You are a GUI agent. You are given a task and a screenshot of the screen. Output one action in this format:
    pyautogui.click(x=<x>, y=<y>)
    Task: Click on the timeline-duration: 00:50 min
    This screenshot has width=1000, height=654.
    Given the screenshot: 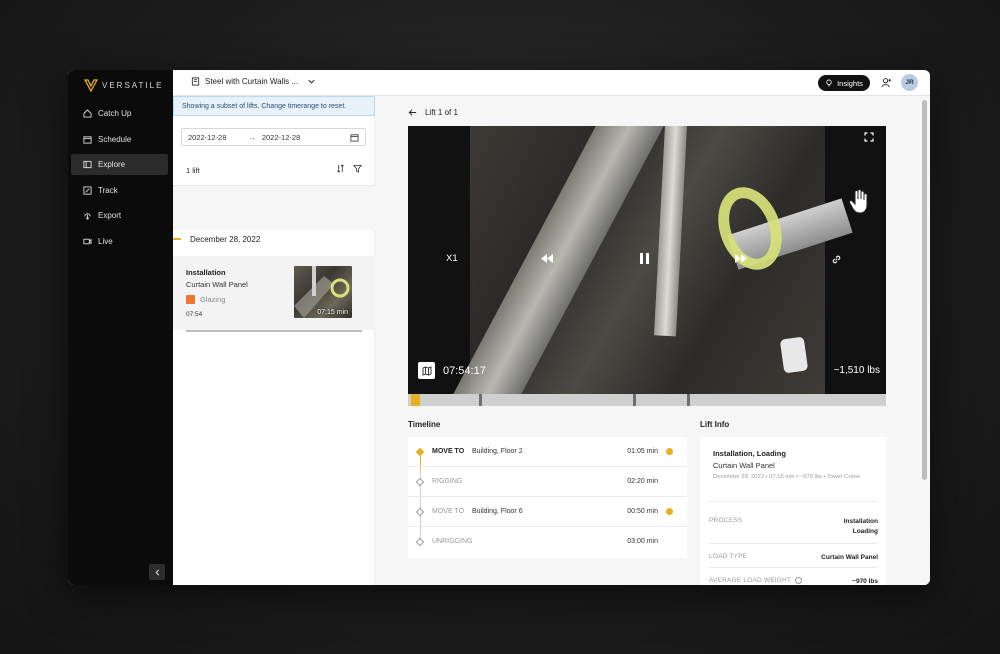 What is the action you would take?
    pyautogui.click(x=642, y=511)
    